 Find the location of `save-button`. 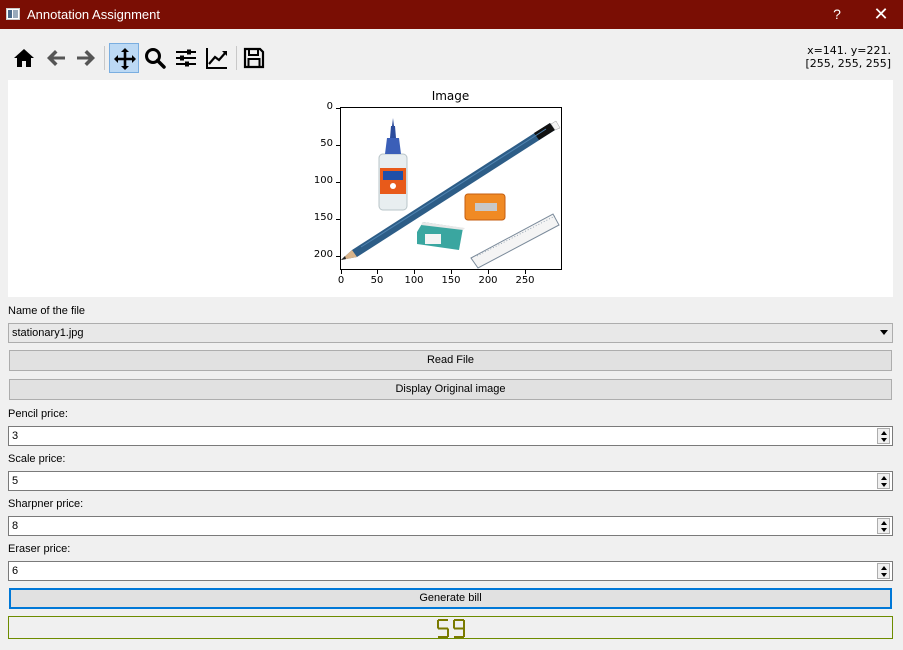

save-button is located at coordinates (254, 58).